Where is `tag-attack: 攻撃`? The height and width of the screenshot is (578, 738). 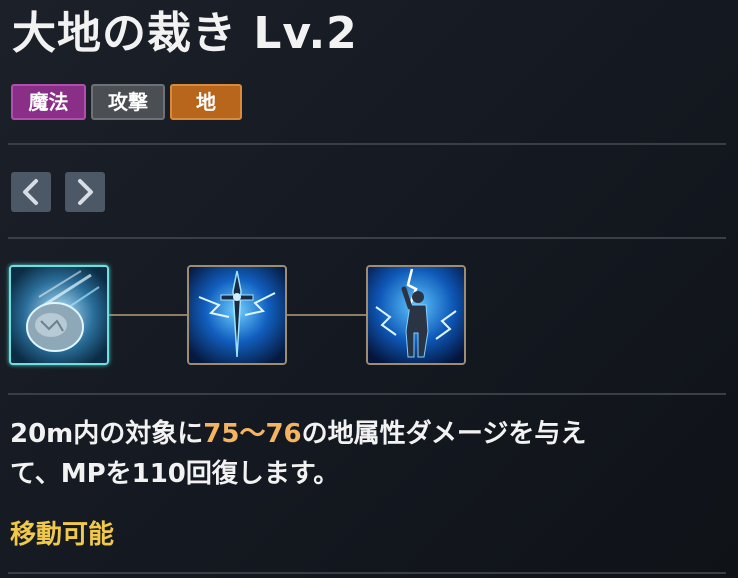 tag-attack: 攻撃 is located at coordinates (128, 102).